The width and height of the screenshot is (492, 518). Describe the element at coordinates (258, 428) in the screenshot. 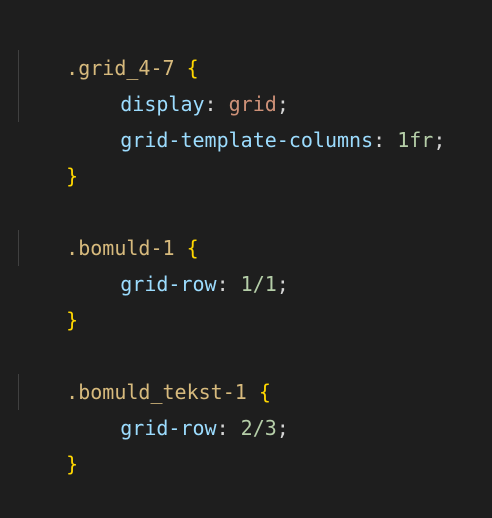

I see `css-value: 2/3` at that location.